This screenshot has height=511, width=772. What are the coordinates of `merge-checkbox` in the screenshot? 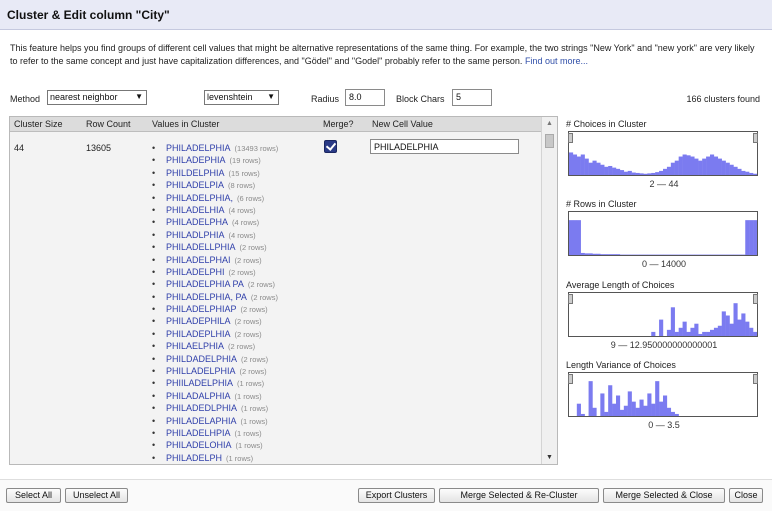 It's located at (330, 146).